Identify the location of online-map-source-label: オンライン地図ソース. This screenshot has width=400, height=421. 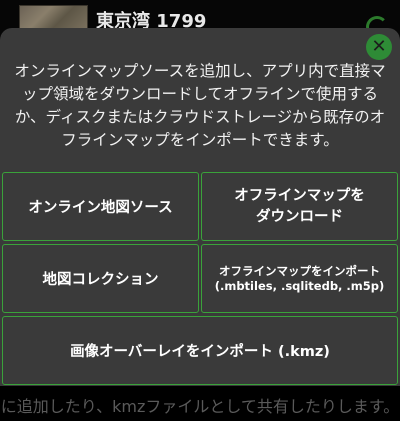
(100, 208).